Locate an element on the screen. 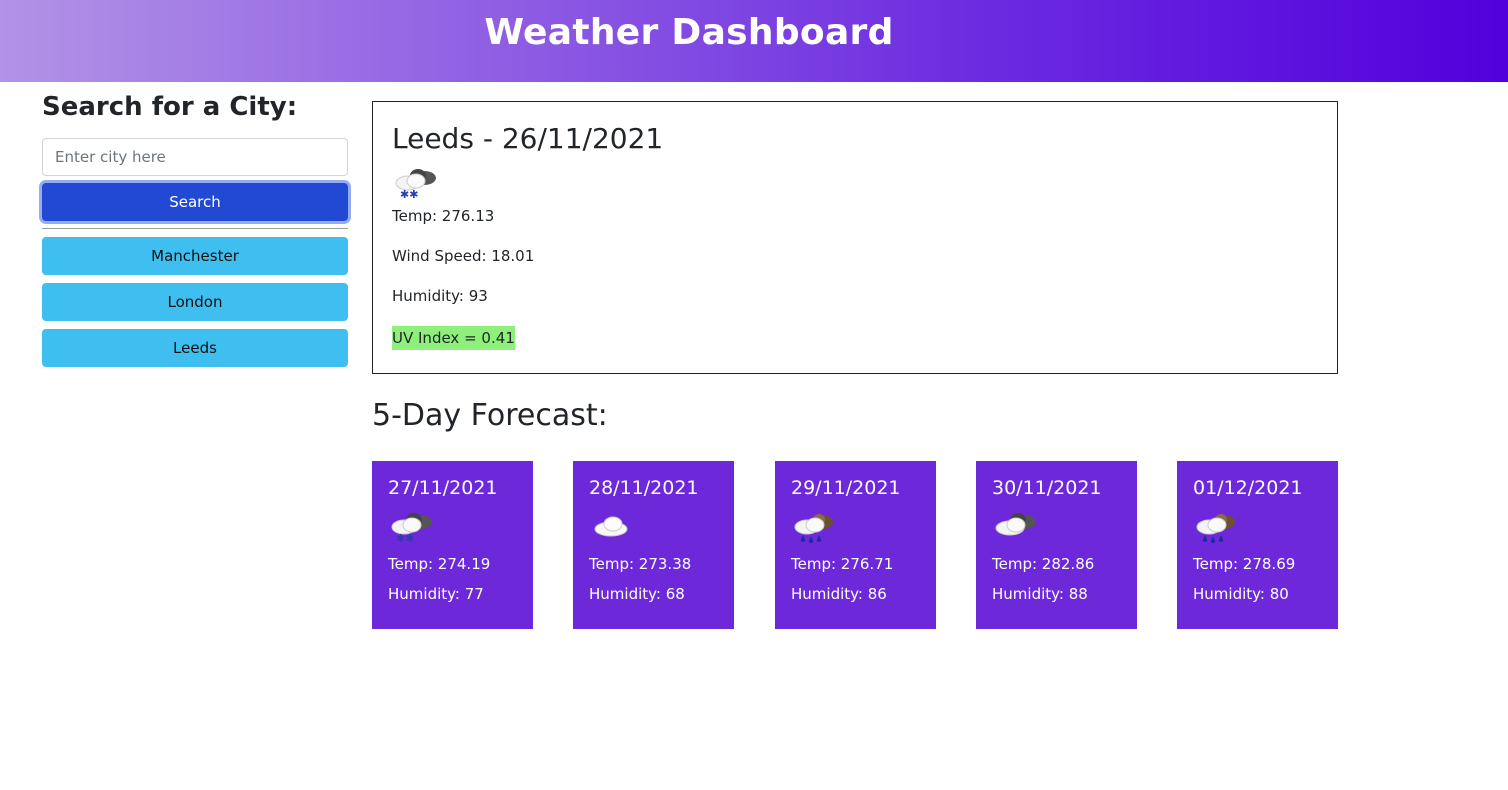  app-header: Weather Dashboard is located at coordinates (754, 41).